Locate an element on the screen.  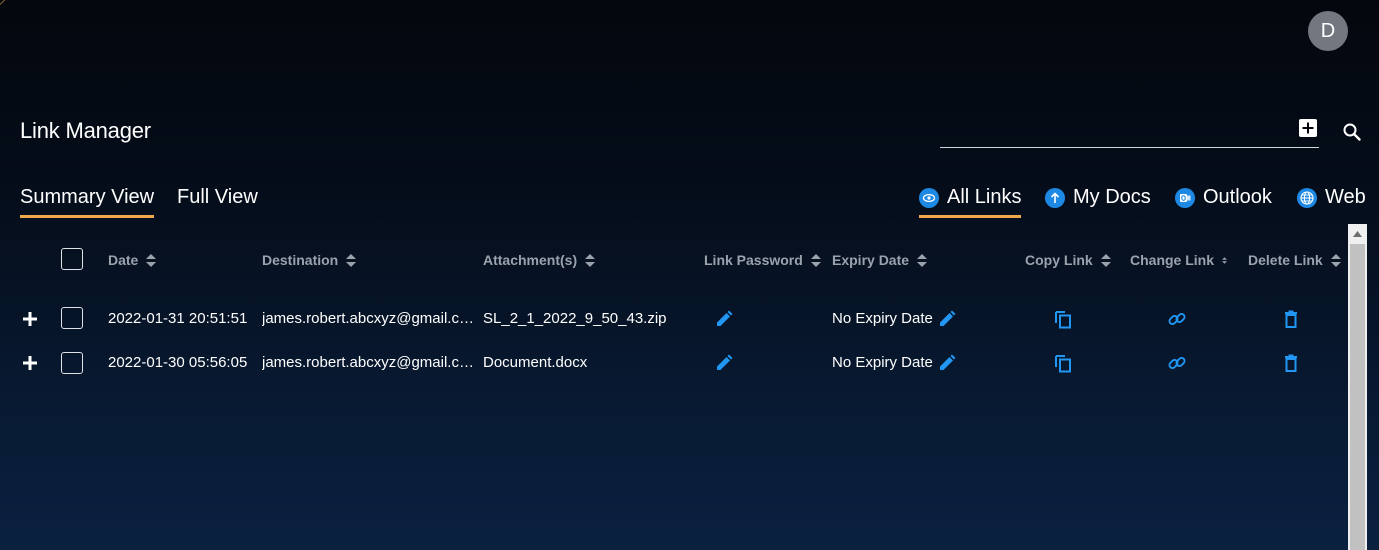
filter-web-label: Web is located at coordinates (1345, 197).